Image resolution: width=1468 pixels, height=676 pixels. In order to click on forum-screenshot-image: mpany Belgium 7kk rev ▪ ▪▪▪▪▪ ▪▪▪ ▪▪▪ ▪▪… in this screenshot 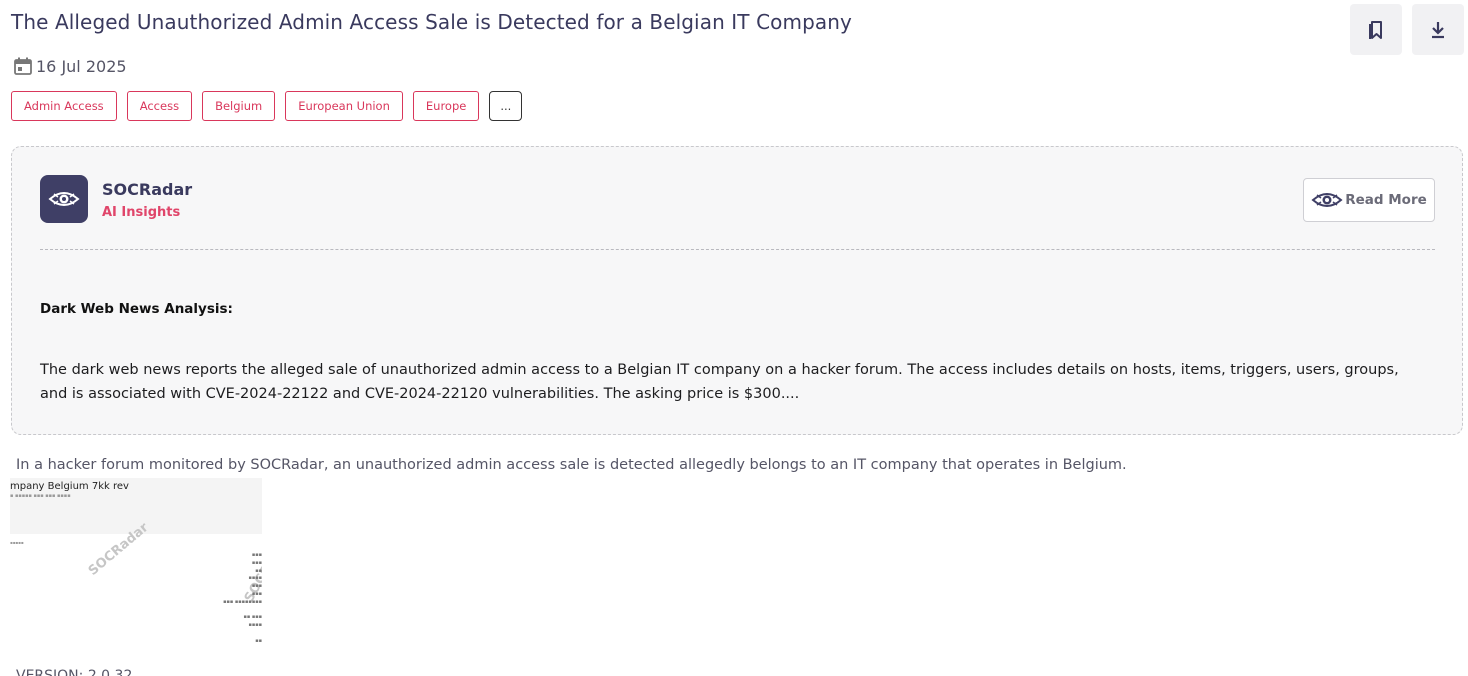, I will do `click(136, 567)`.